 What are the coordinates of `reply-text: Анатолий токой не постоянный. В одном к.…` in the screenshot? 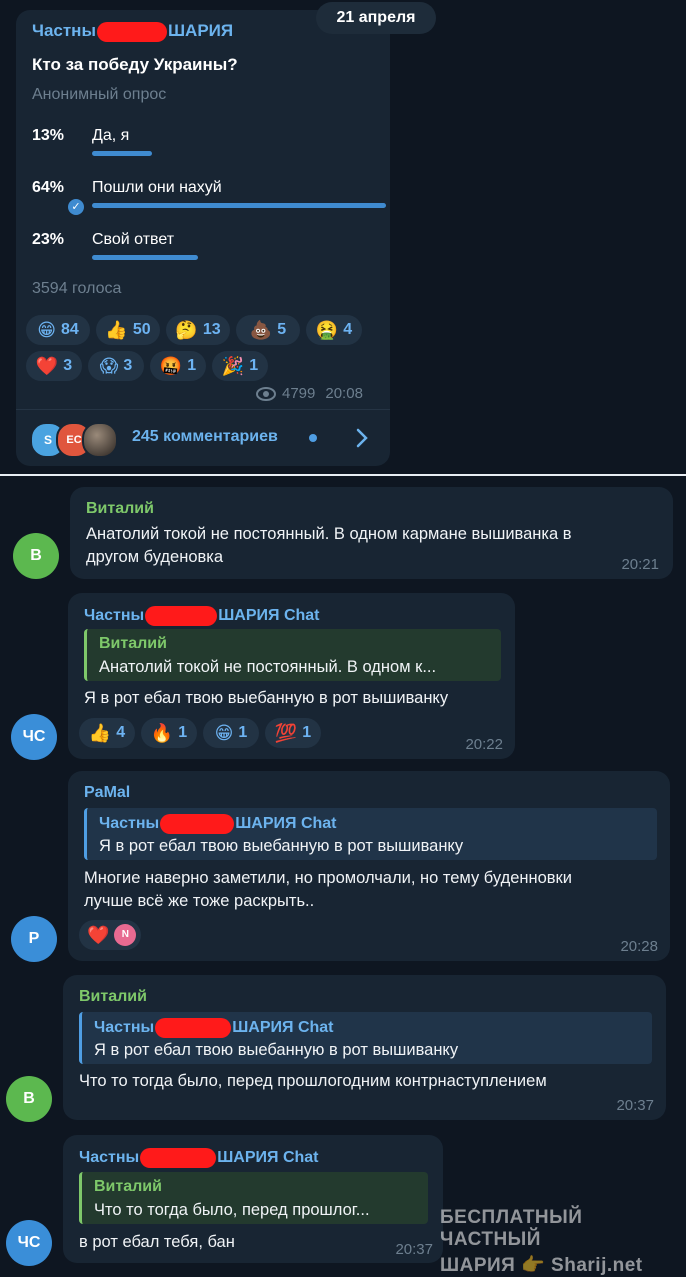 It's located at (268, 667).